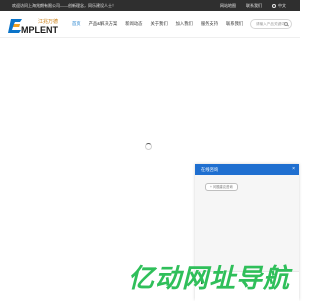 The height and width of the screenshot is (301, 320). What do you see at coordinates (148, 146) in the screenshot?
I see `loading-spinner-icon` at bounding box center [148, 146].